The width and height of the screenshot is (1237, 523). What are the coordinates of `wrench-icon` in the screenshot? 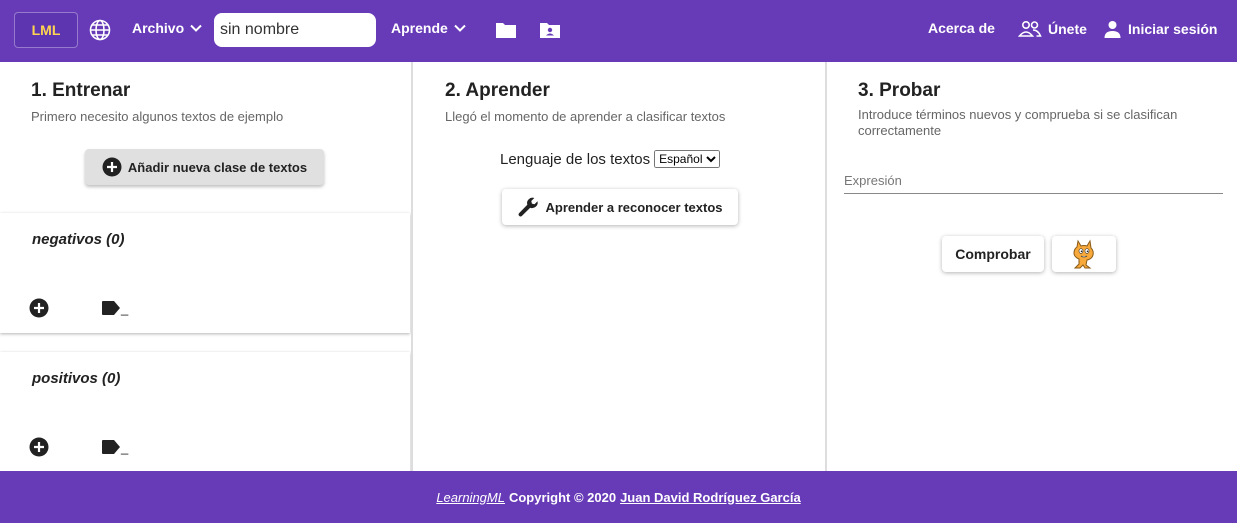 It's located at (529, 207).